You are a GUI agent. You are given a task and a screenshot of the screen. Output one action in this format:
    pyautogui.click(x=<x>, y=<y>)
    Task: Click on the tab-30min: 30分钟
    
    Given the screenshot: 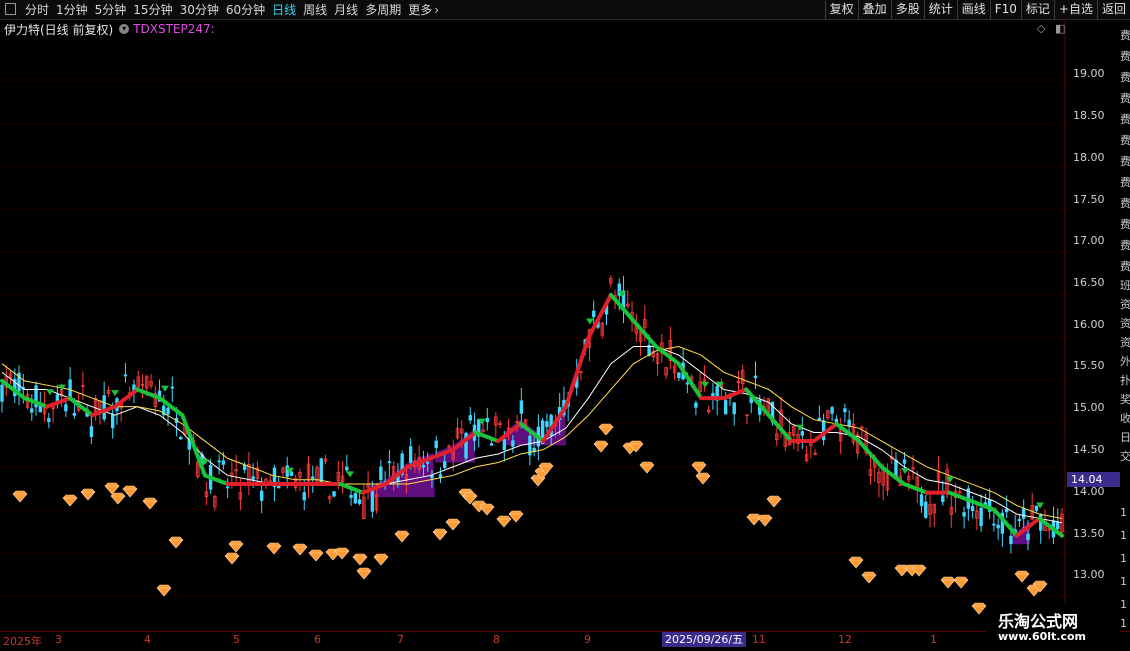 What is the action you would take?
    pyautogui.click(x=199, y=9)
    